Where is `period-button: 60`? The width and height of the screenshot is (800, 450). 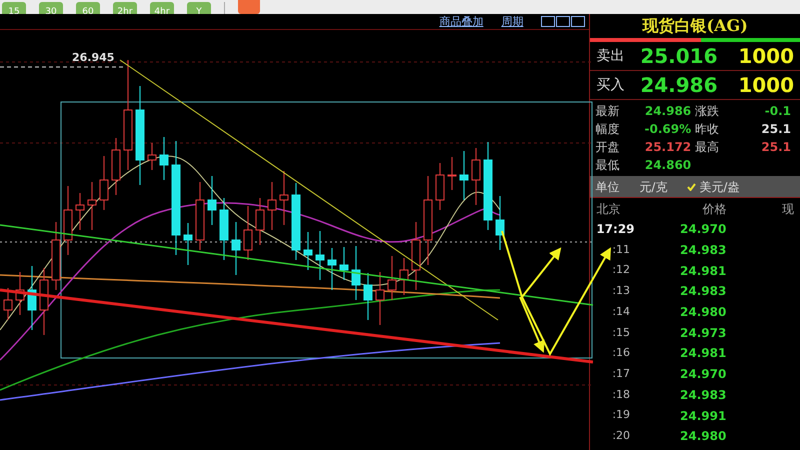 period-button: 60 is located at coordinates (88, 8).